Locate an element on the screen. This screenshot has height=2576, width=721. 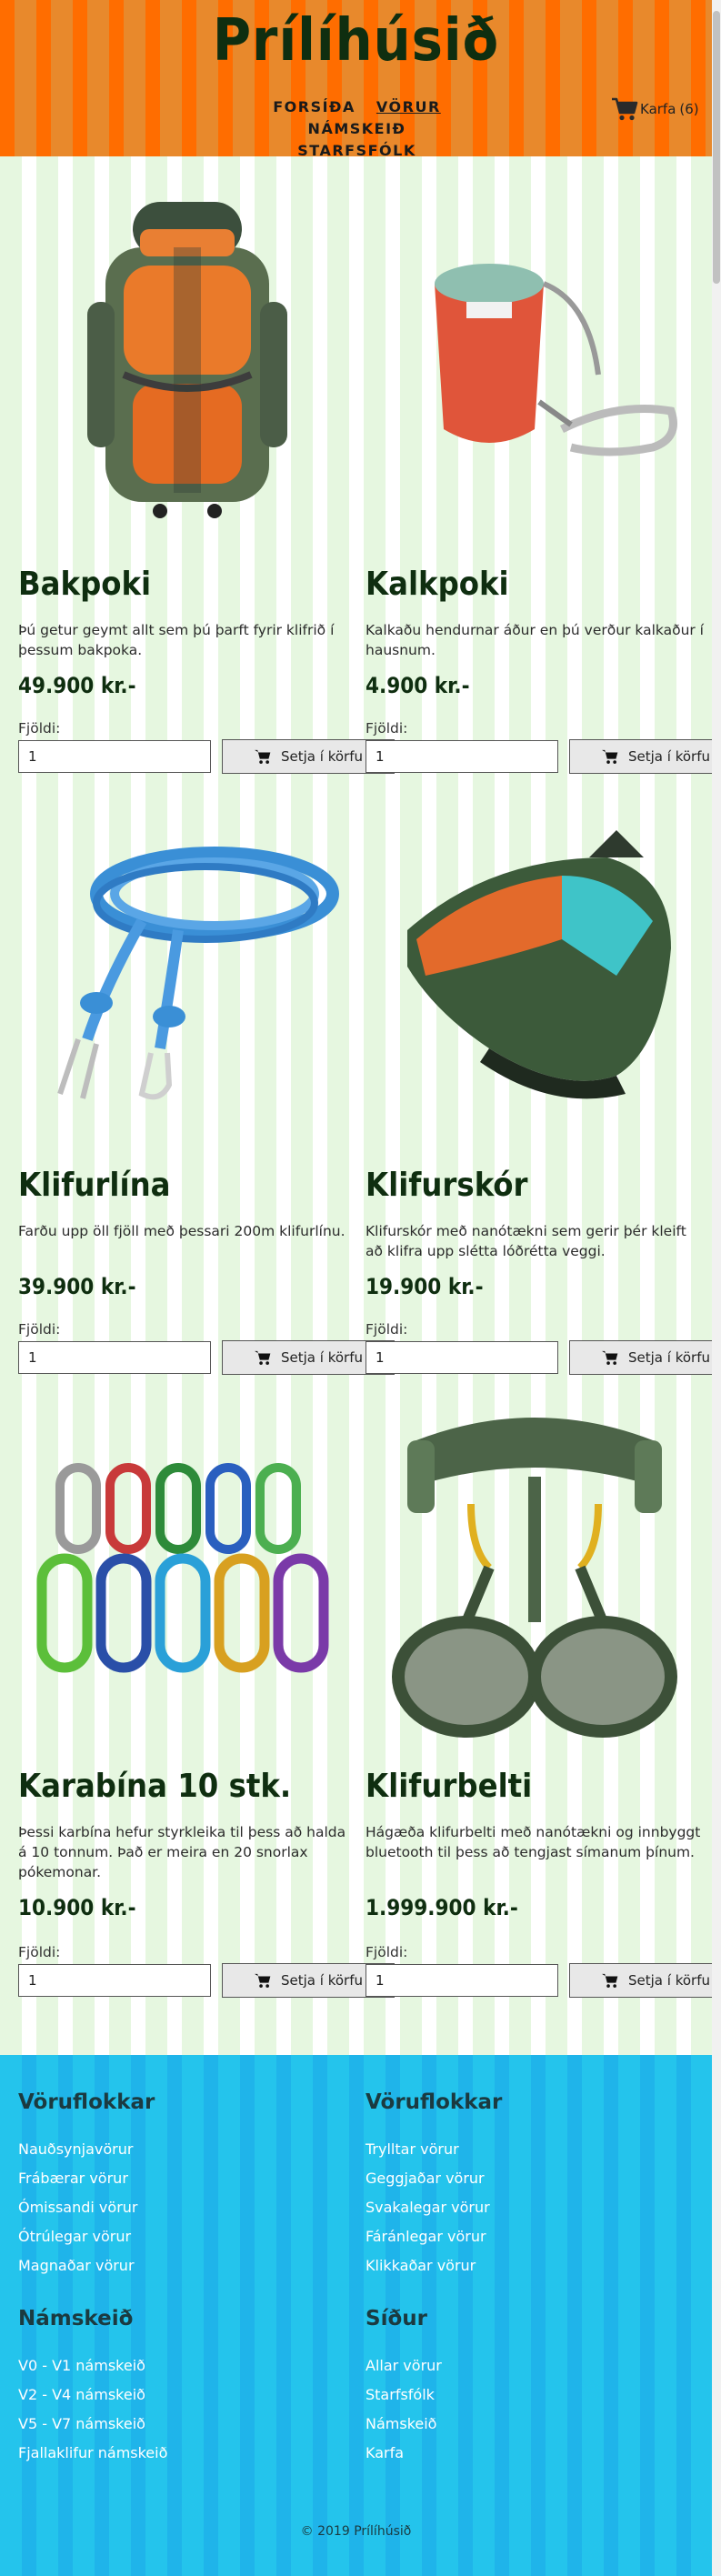
nav-item-namskeid: NÁMSKEIÐ is located at coordinates (357, 128).